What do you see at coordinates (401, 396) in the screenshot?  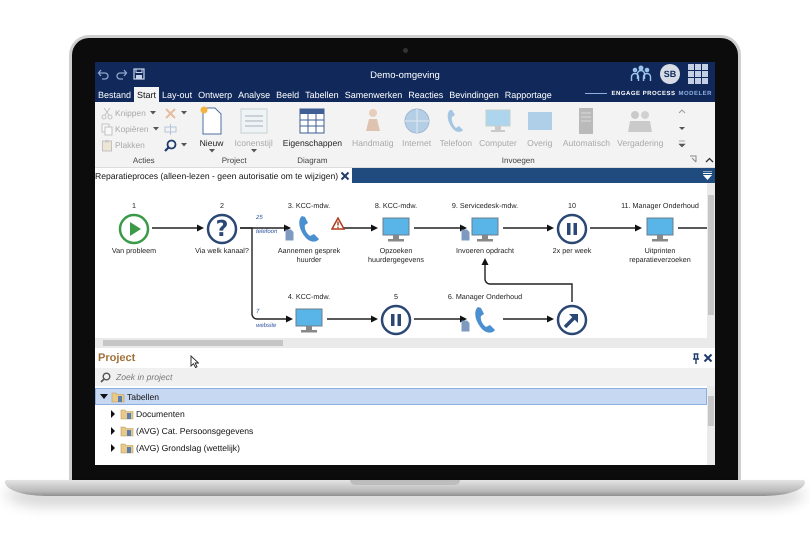 I see `tree-item: Tabellen` at bounding box center [401, 396].